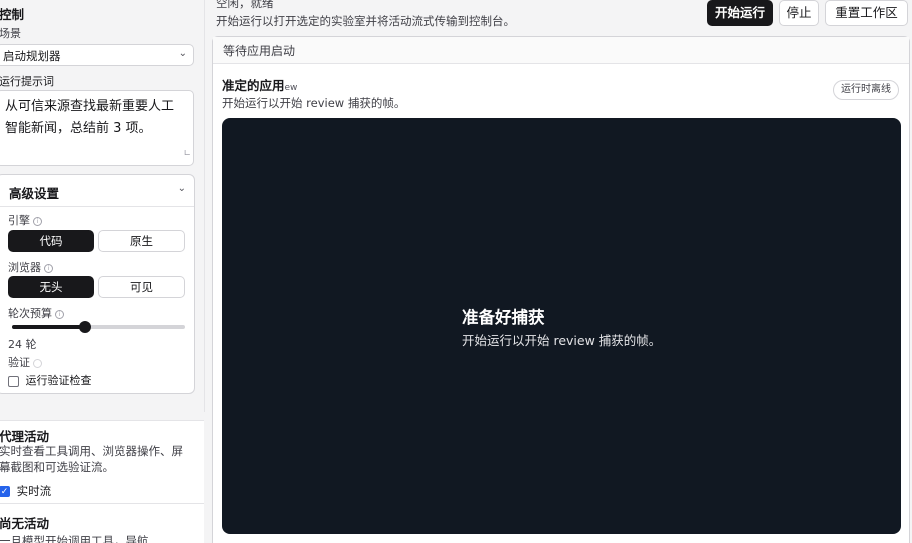 The image size is (912, 543). I want to click on app-title: 准定的应用, so click(253, 85).